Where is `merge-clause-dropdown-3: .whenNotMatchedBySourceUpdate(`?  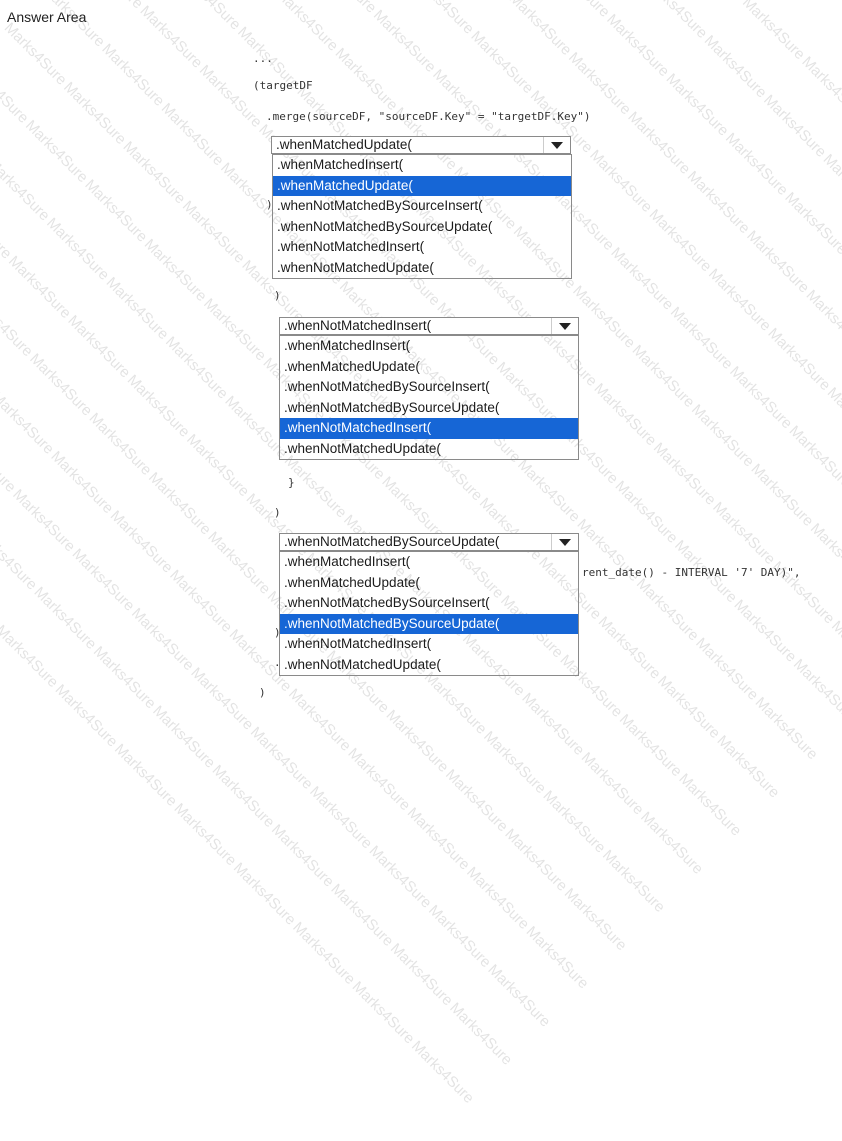 merge-clause-dropdown-3: .whenNotMatchedBySourceUpdate( is located at coordinates (429, 542).